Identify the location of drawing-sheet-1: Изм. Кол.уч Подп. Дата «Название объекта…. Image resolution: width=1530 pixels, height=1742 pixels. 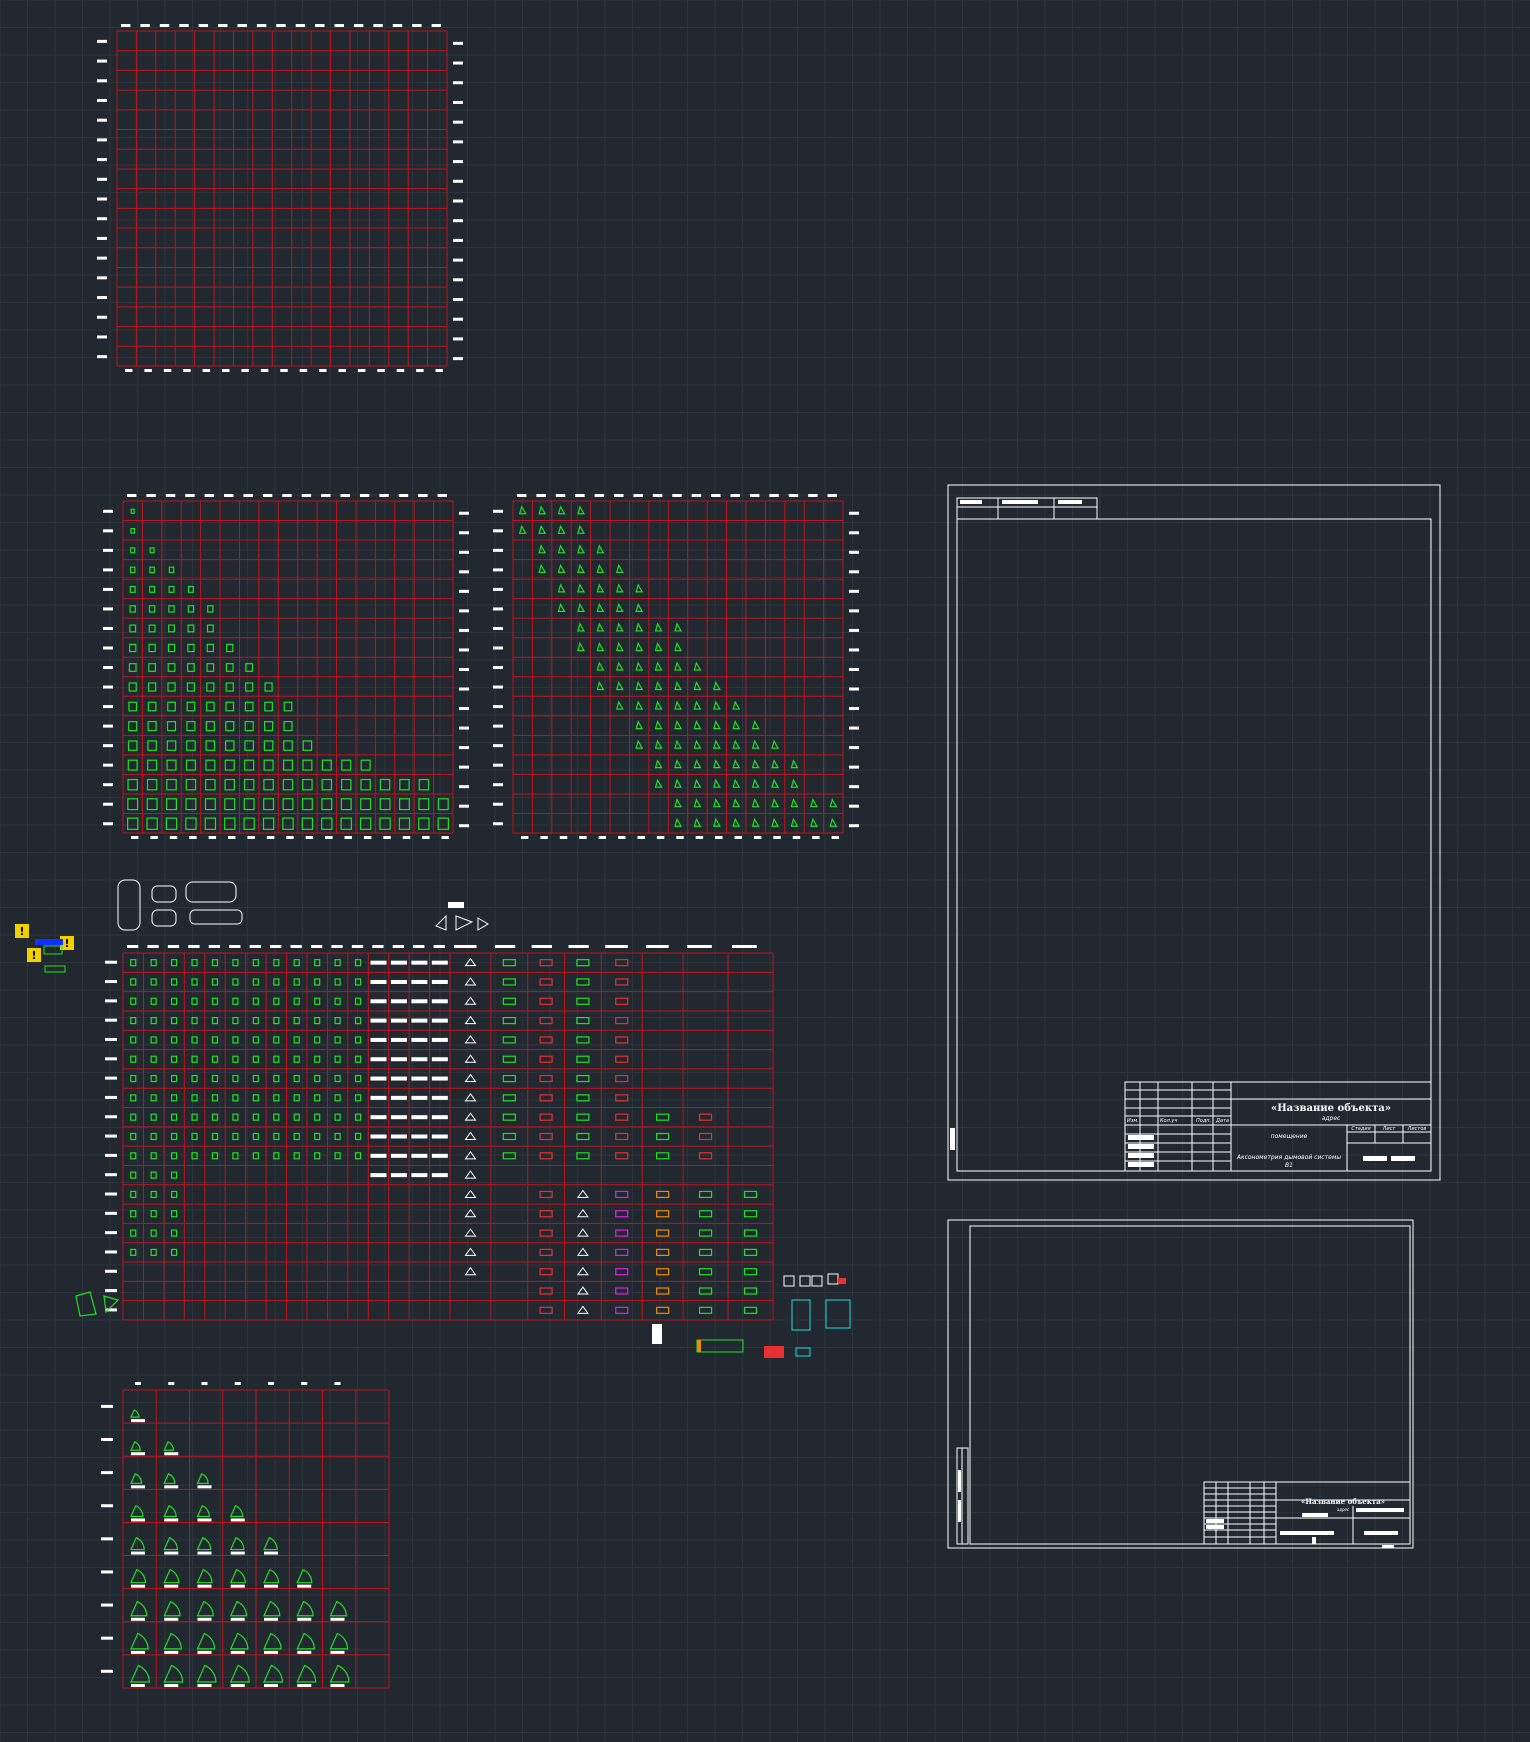
(1194, 832).